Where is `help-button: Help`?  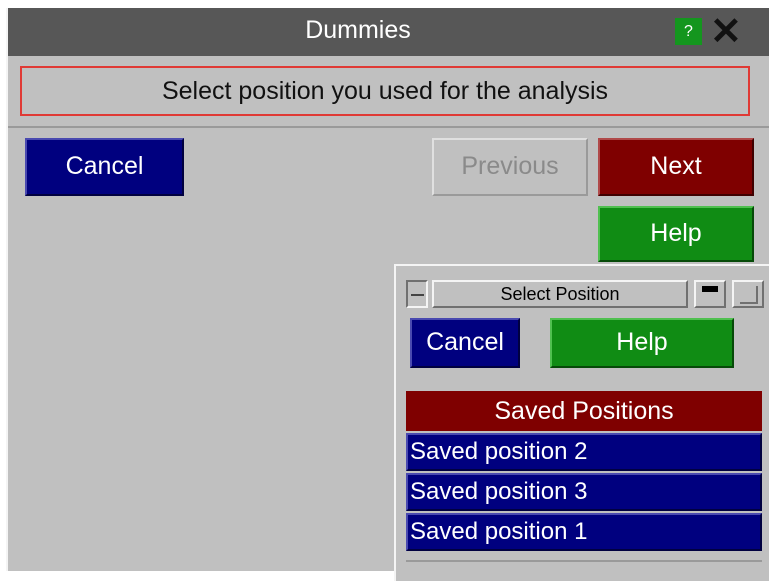 help-button: Help is located at coordinates (676, 234).